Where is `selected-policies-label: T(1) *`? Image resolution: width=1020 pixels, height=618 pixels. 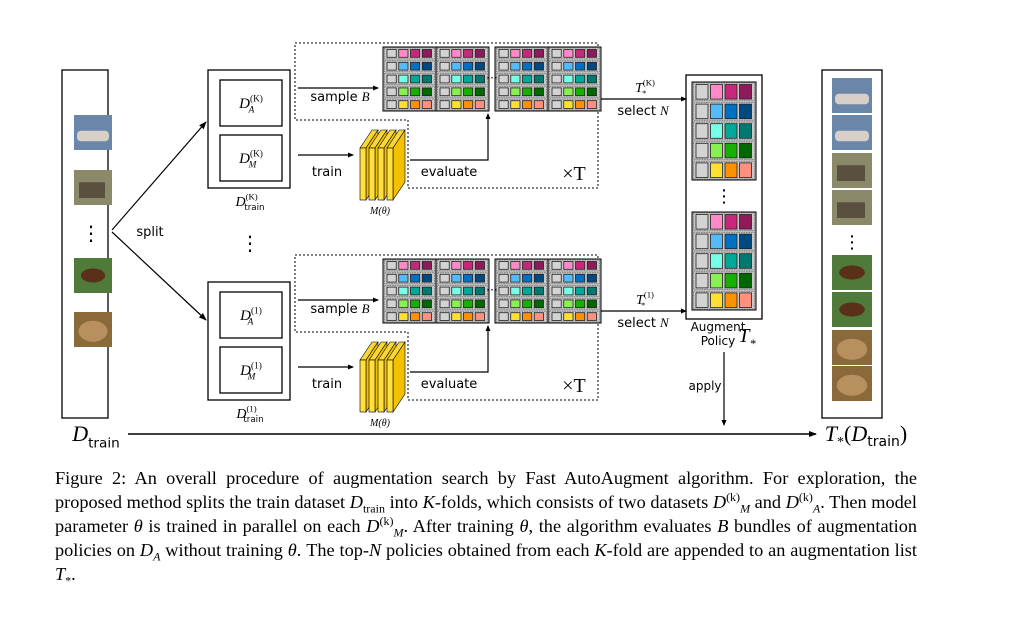
selected-policies-label: T(1) * is located at coordinates (645, 300).